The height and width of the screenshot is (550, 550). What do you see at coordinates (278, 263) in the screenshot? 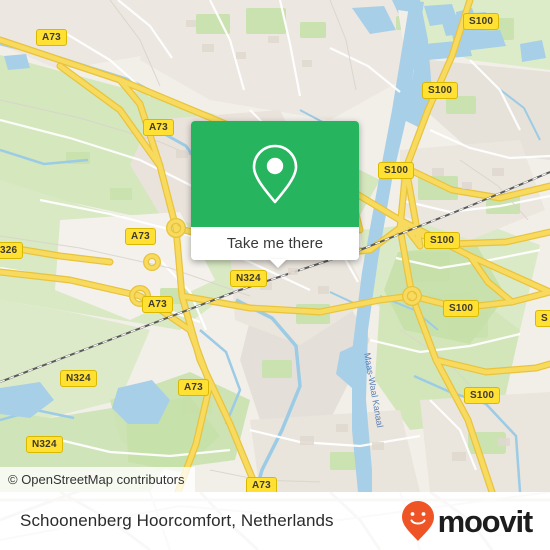
I see `card-pointer-tail` at bounding box center [278, 263].